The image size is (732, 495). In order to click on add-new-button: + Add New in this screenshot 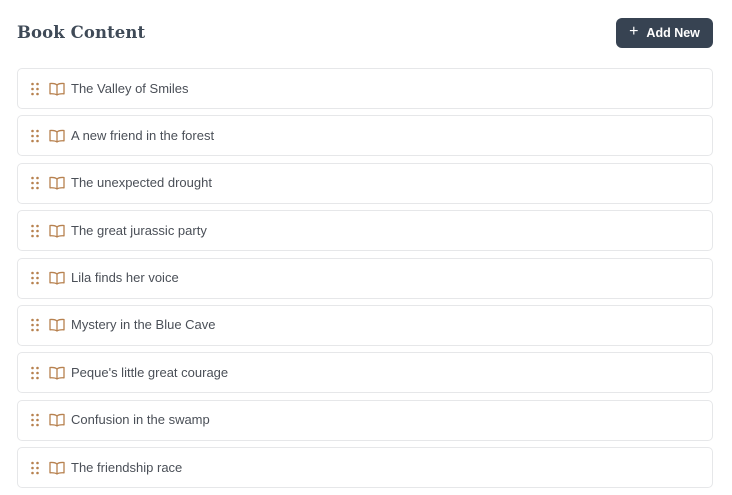, I will do `click(664, 33)`.